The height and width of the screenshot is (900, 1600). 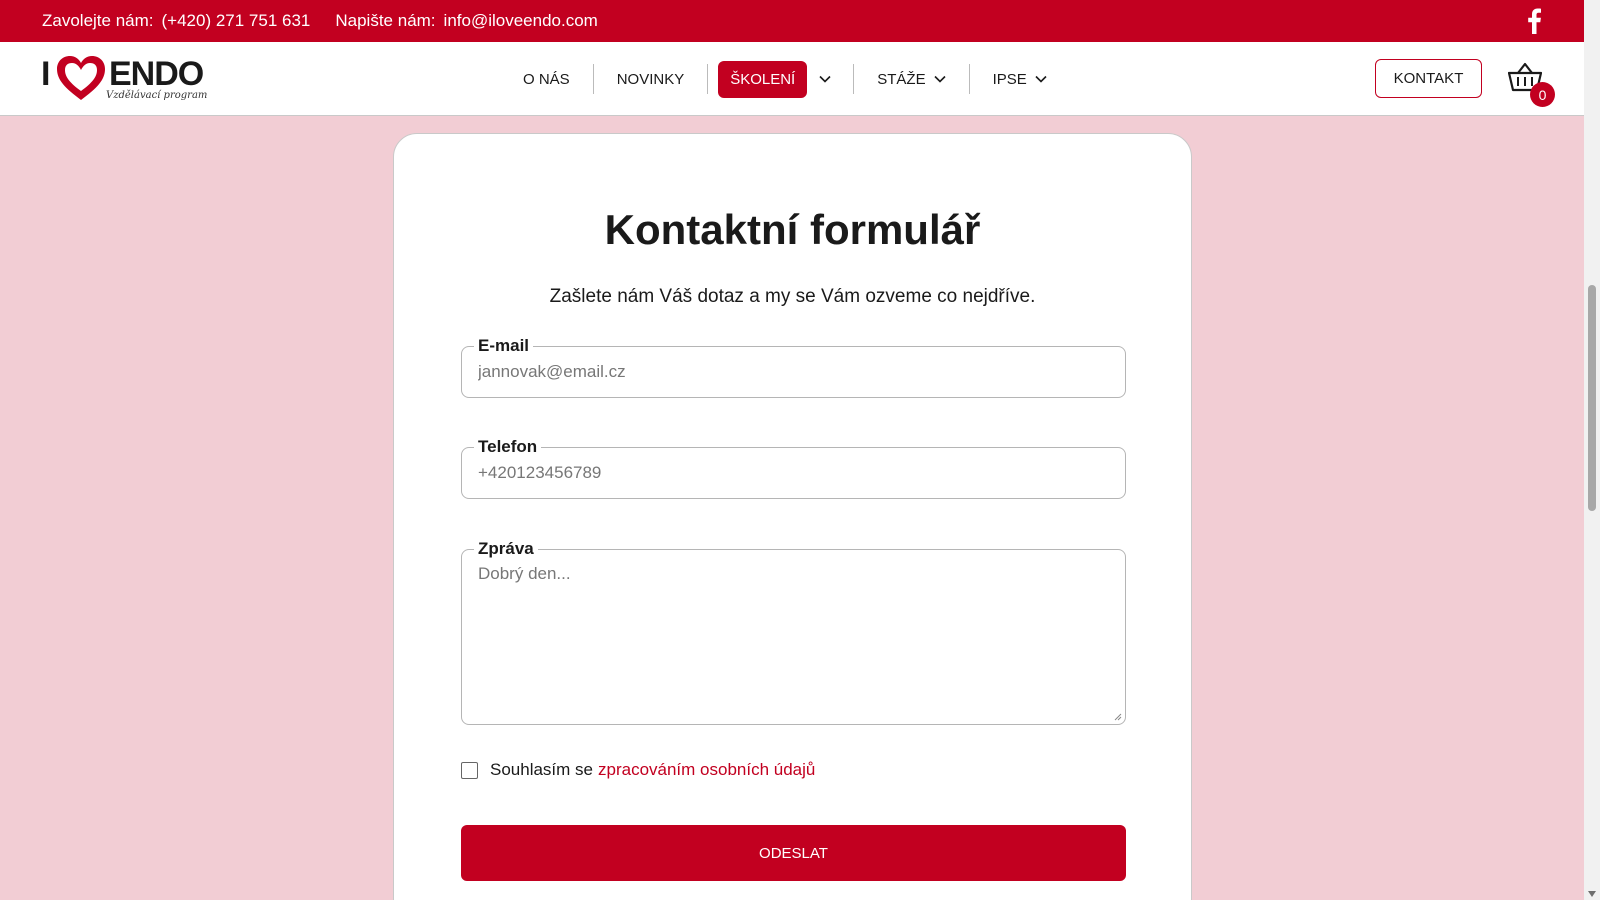 What do you see at coordinates (469, 770) in the screenshot?
I see `consent-checkbox` at bounding box center [469, 770].